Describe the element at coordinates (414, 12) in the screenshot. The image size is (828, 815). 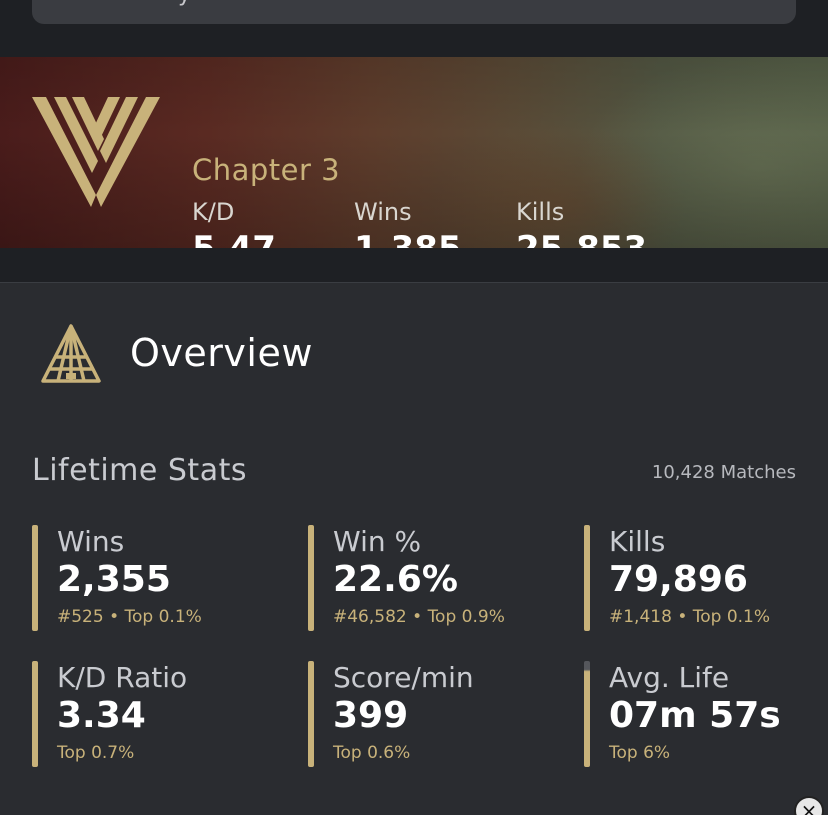
I see `search-bar-card` at that location.